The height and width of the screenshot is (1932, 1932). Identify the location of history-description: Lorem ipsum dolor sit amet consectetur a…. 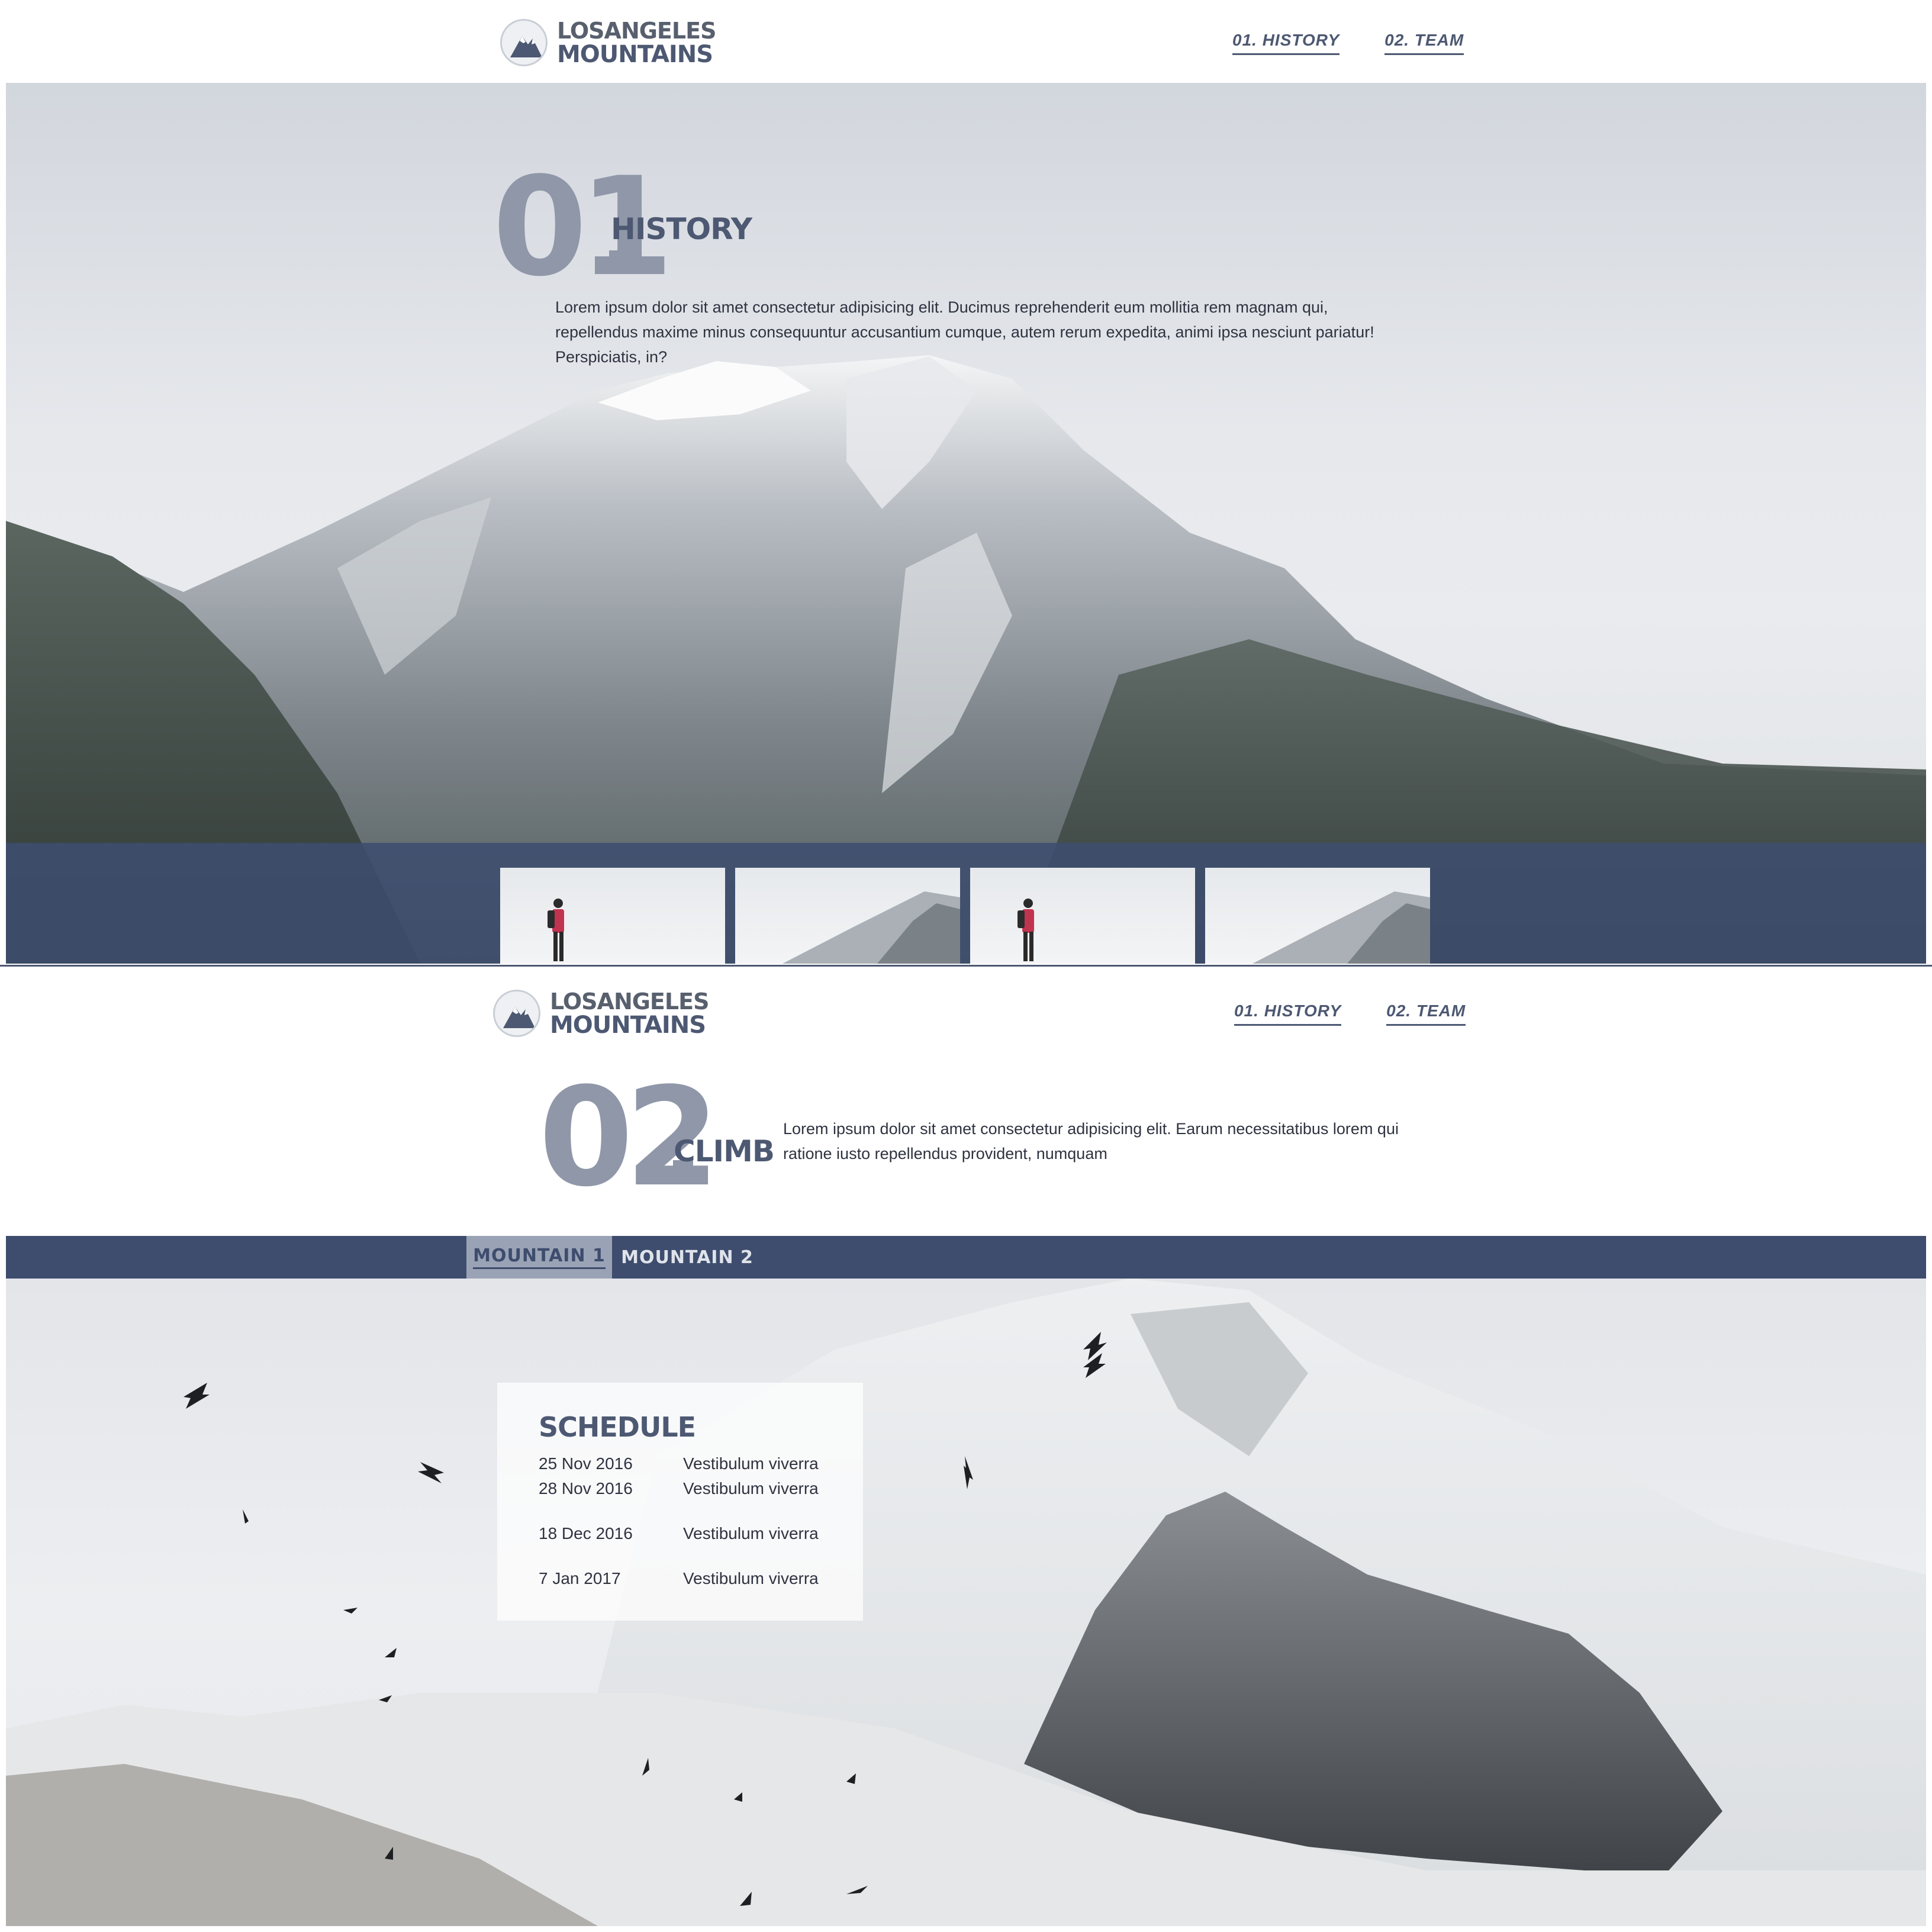
(965, 332).